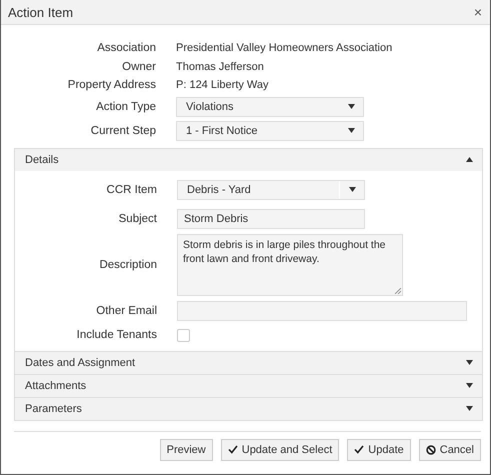  Describe the element at coordinates (186, 449) in the screenshot. I see `action-button: Preview` at that location.